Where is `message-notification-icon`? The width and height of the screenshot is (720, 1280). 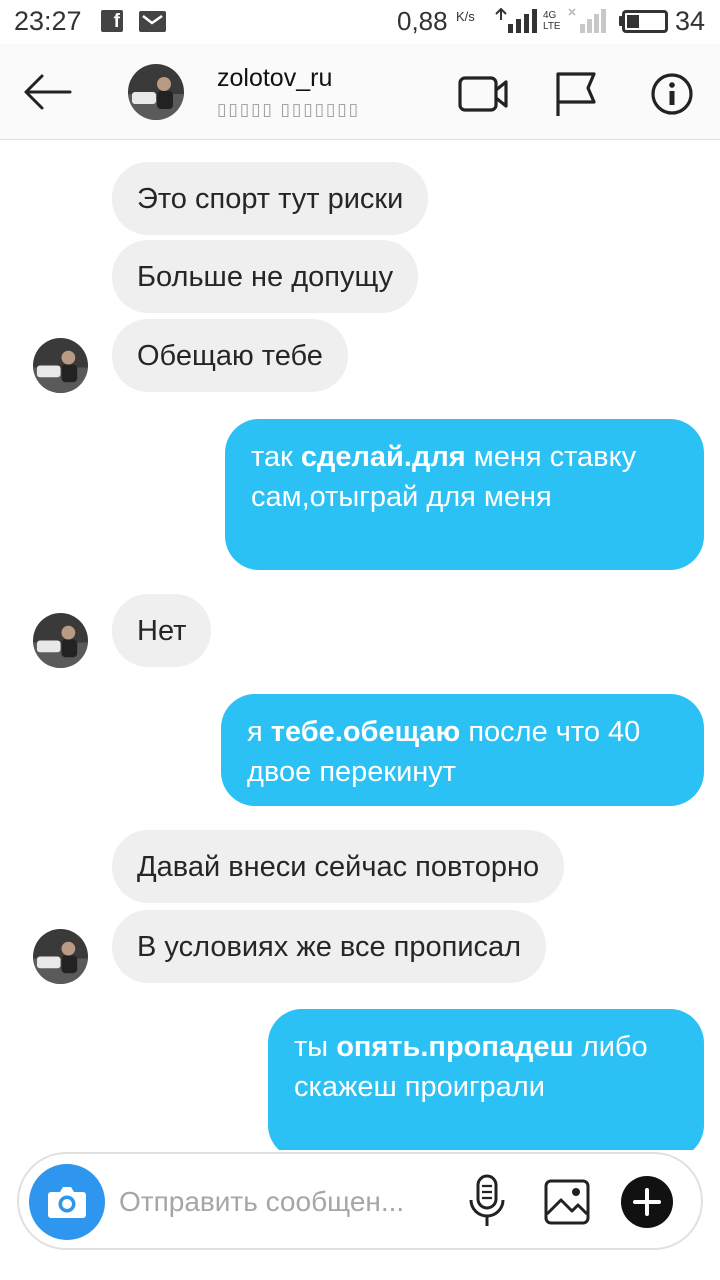
message-notification-icon is located at coordinates (152, 21).